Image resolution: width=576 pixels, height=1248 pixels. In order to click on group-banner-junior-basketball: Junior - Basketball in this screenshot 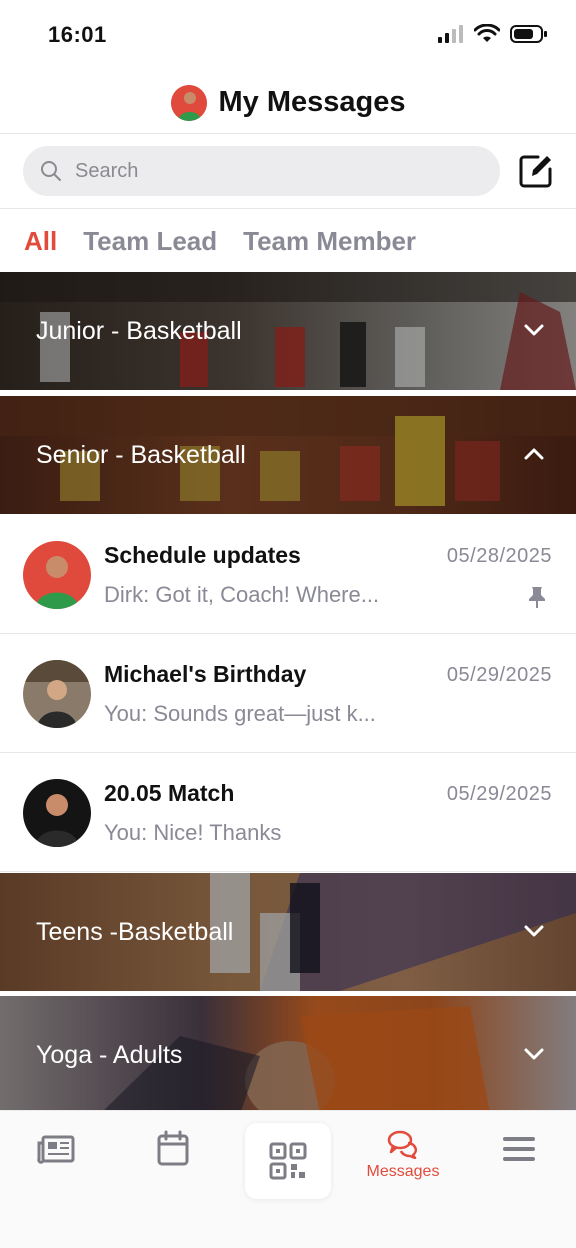, I will do `click(288, 331)`.